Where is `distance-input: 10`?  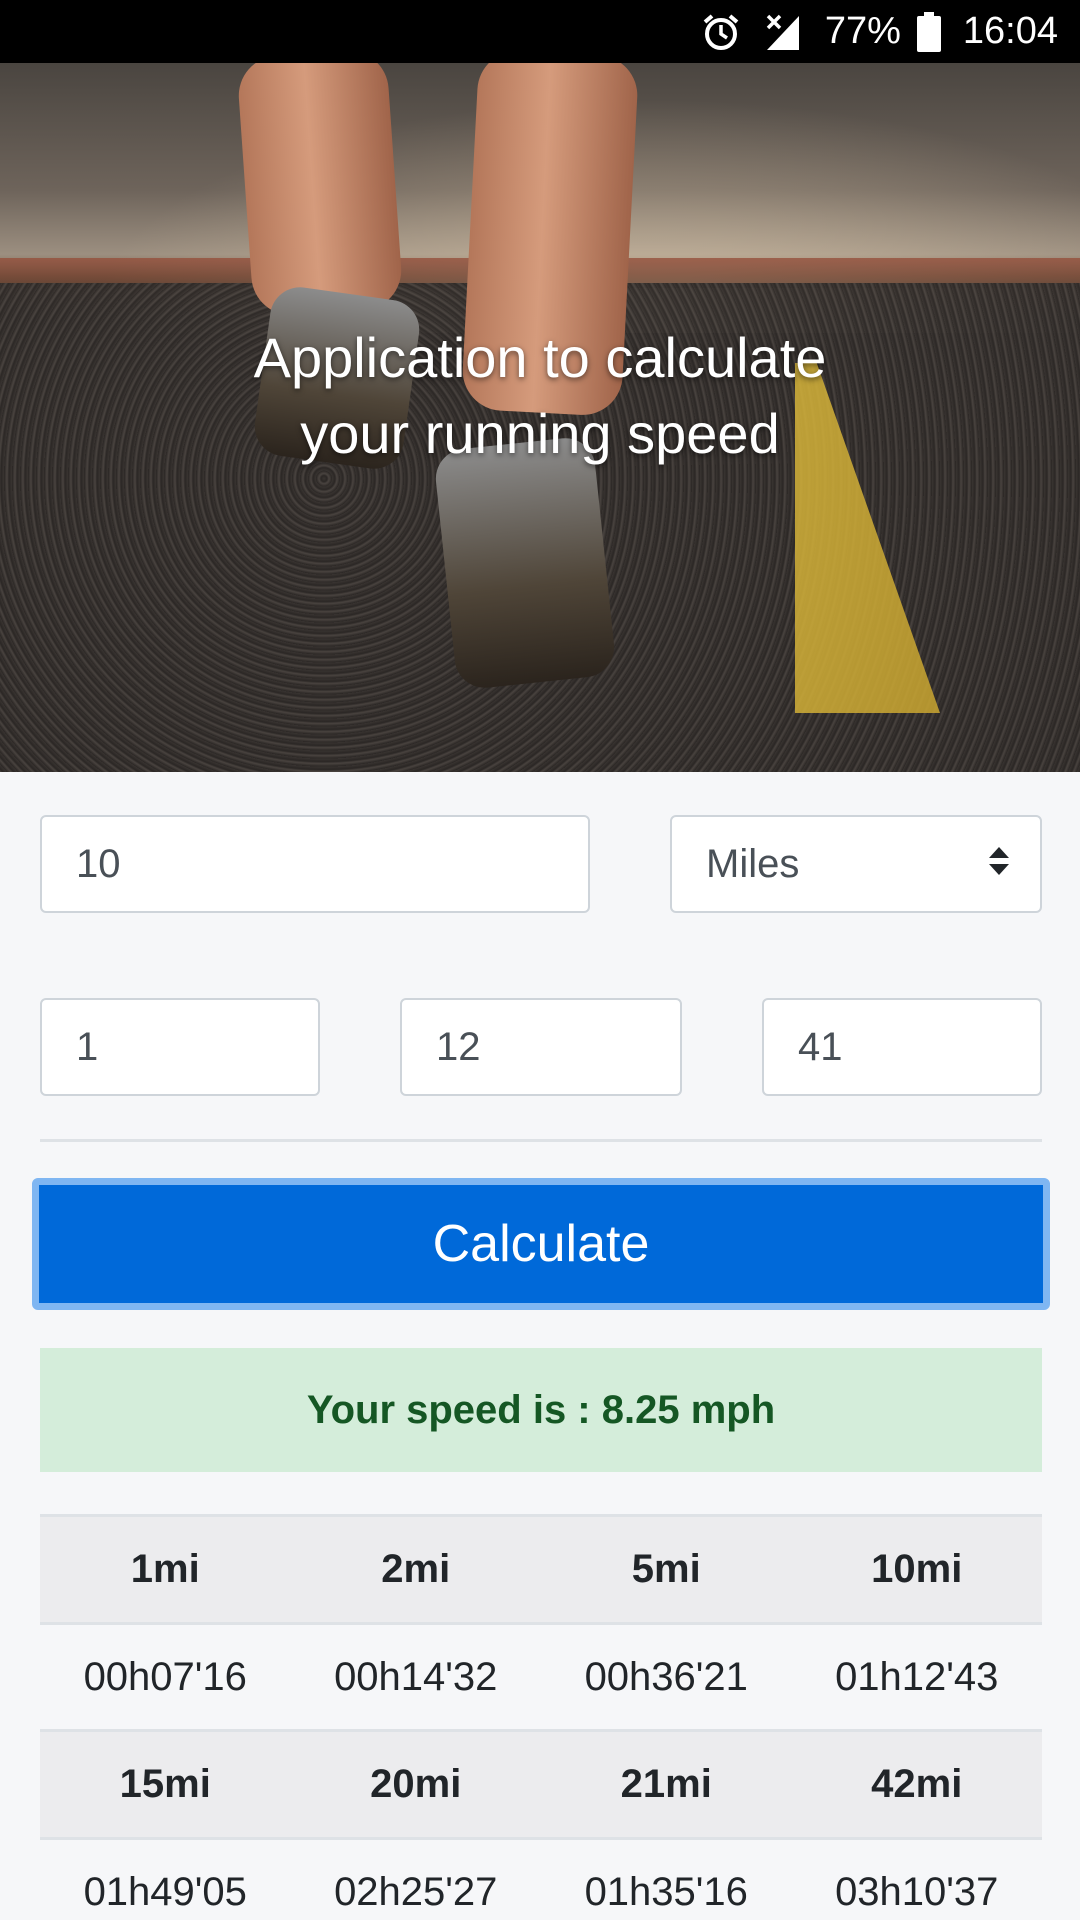
distance-input: 10 is located at coordinates (315, 864).